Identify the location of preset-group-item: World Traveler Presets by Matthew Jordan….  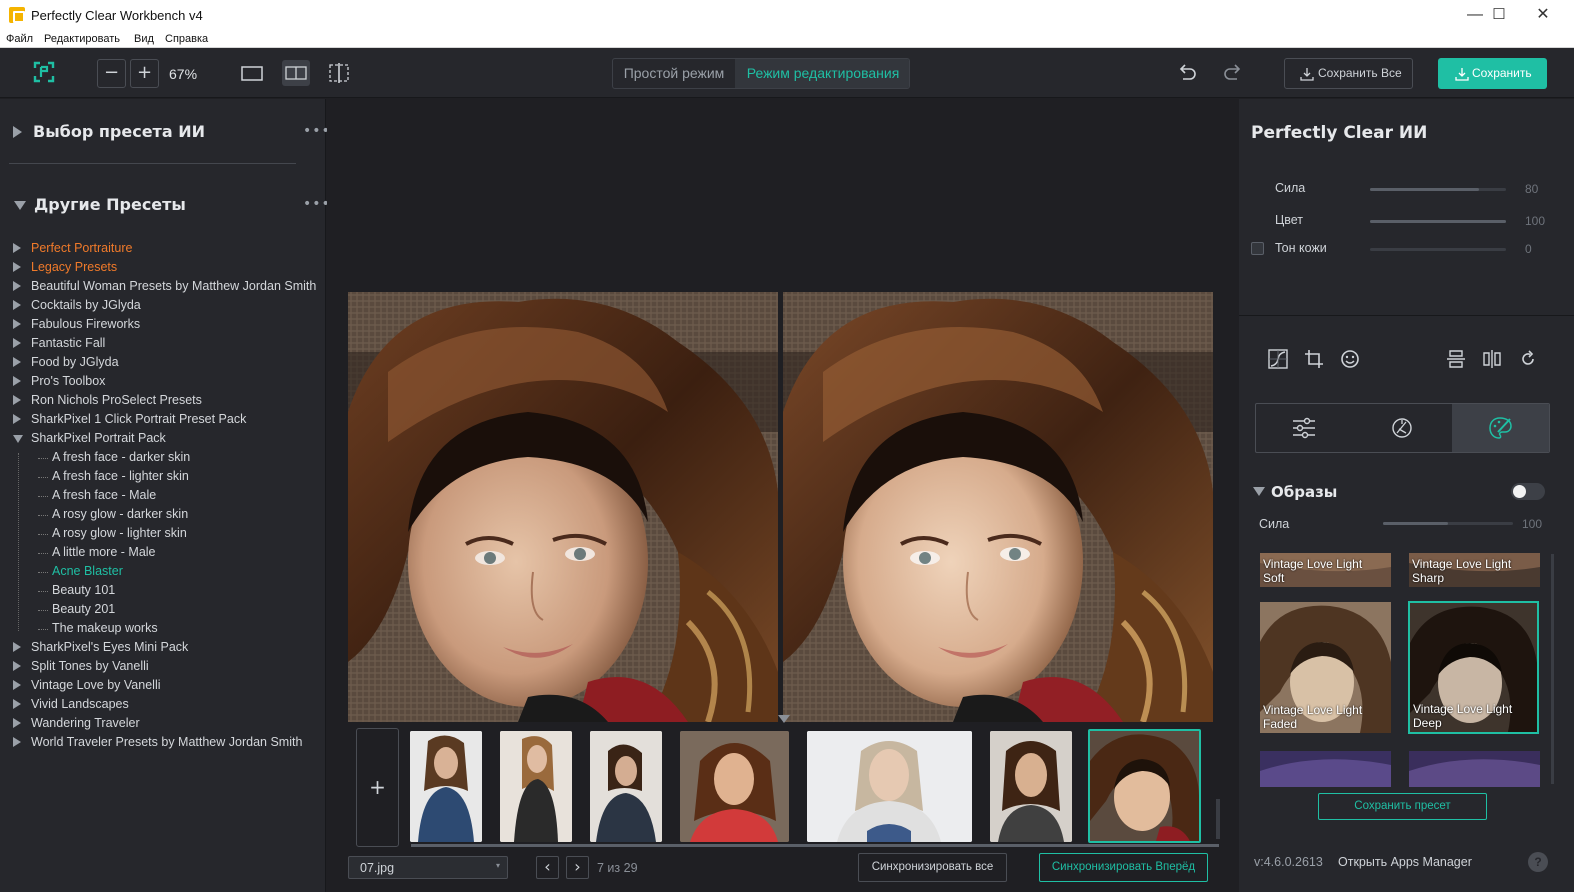
(163, 742).